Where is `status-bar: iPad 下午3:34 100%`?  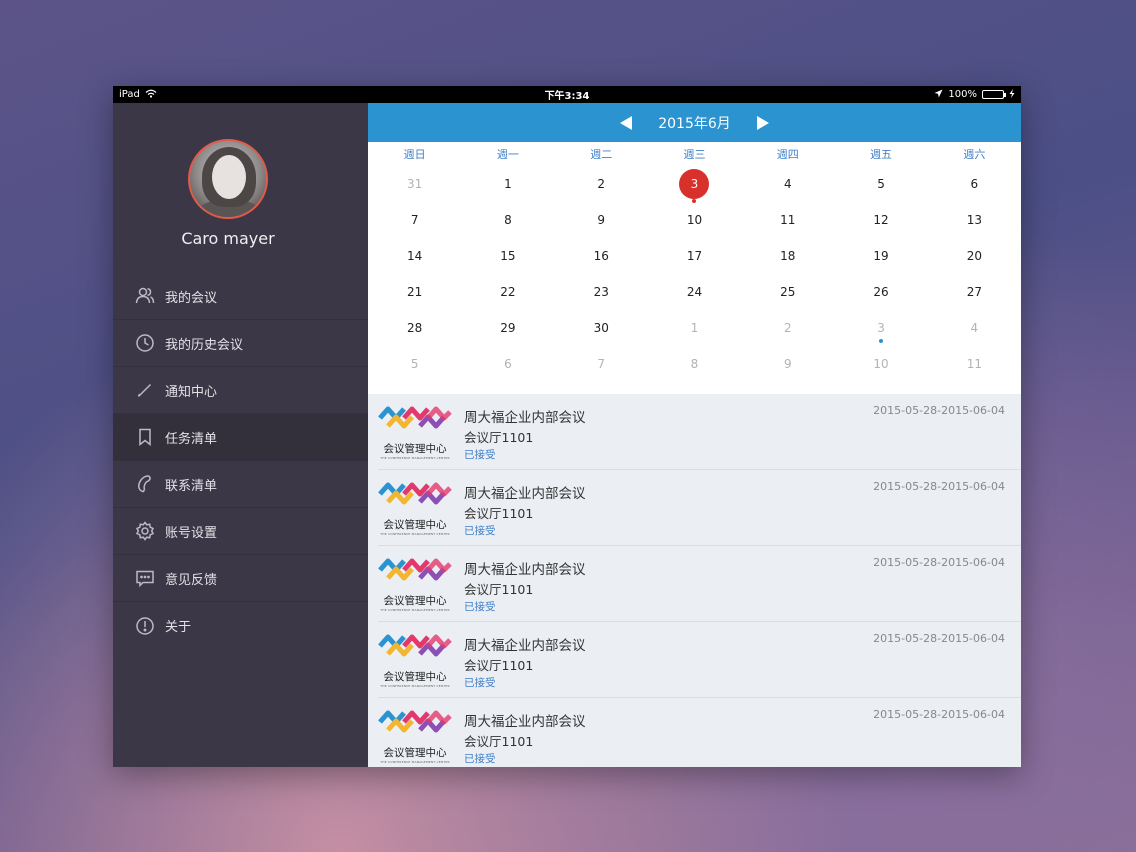
status-bar: iPad 下午3:34 100% is located at coordinates (567, 94).